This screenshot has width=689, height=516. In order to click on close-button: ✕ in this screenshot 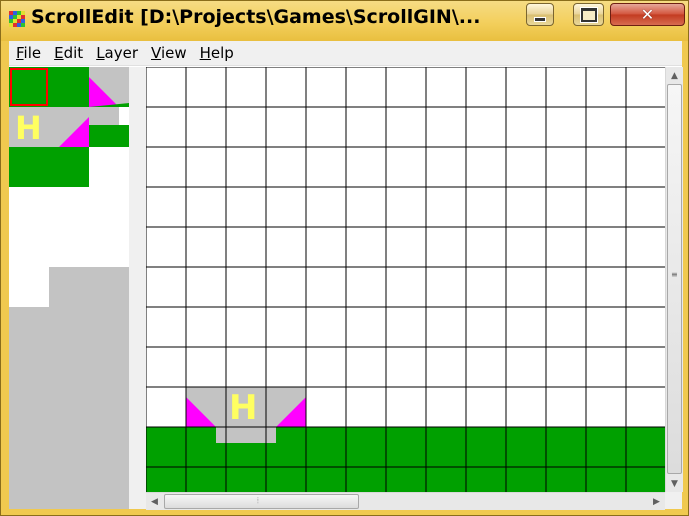, I will do `click(647, 14)`.